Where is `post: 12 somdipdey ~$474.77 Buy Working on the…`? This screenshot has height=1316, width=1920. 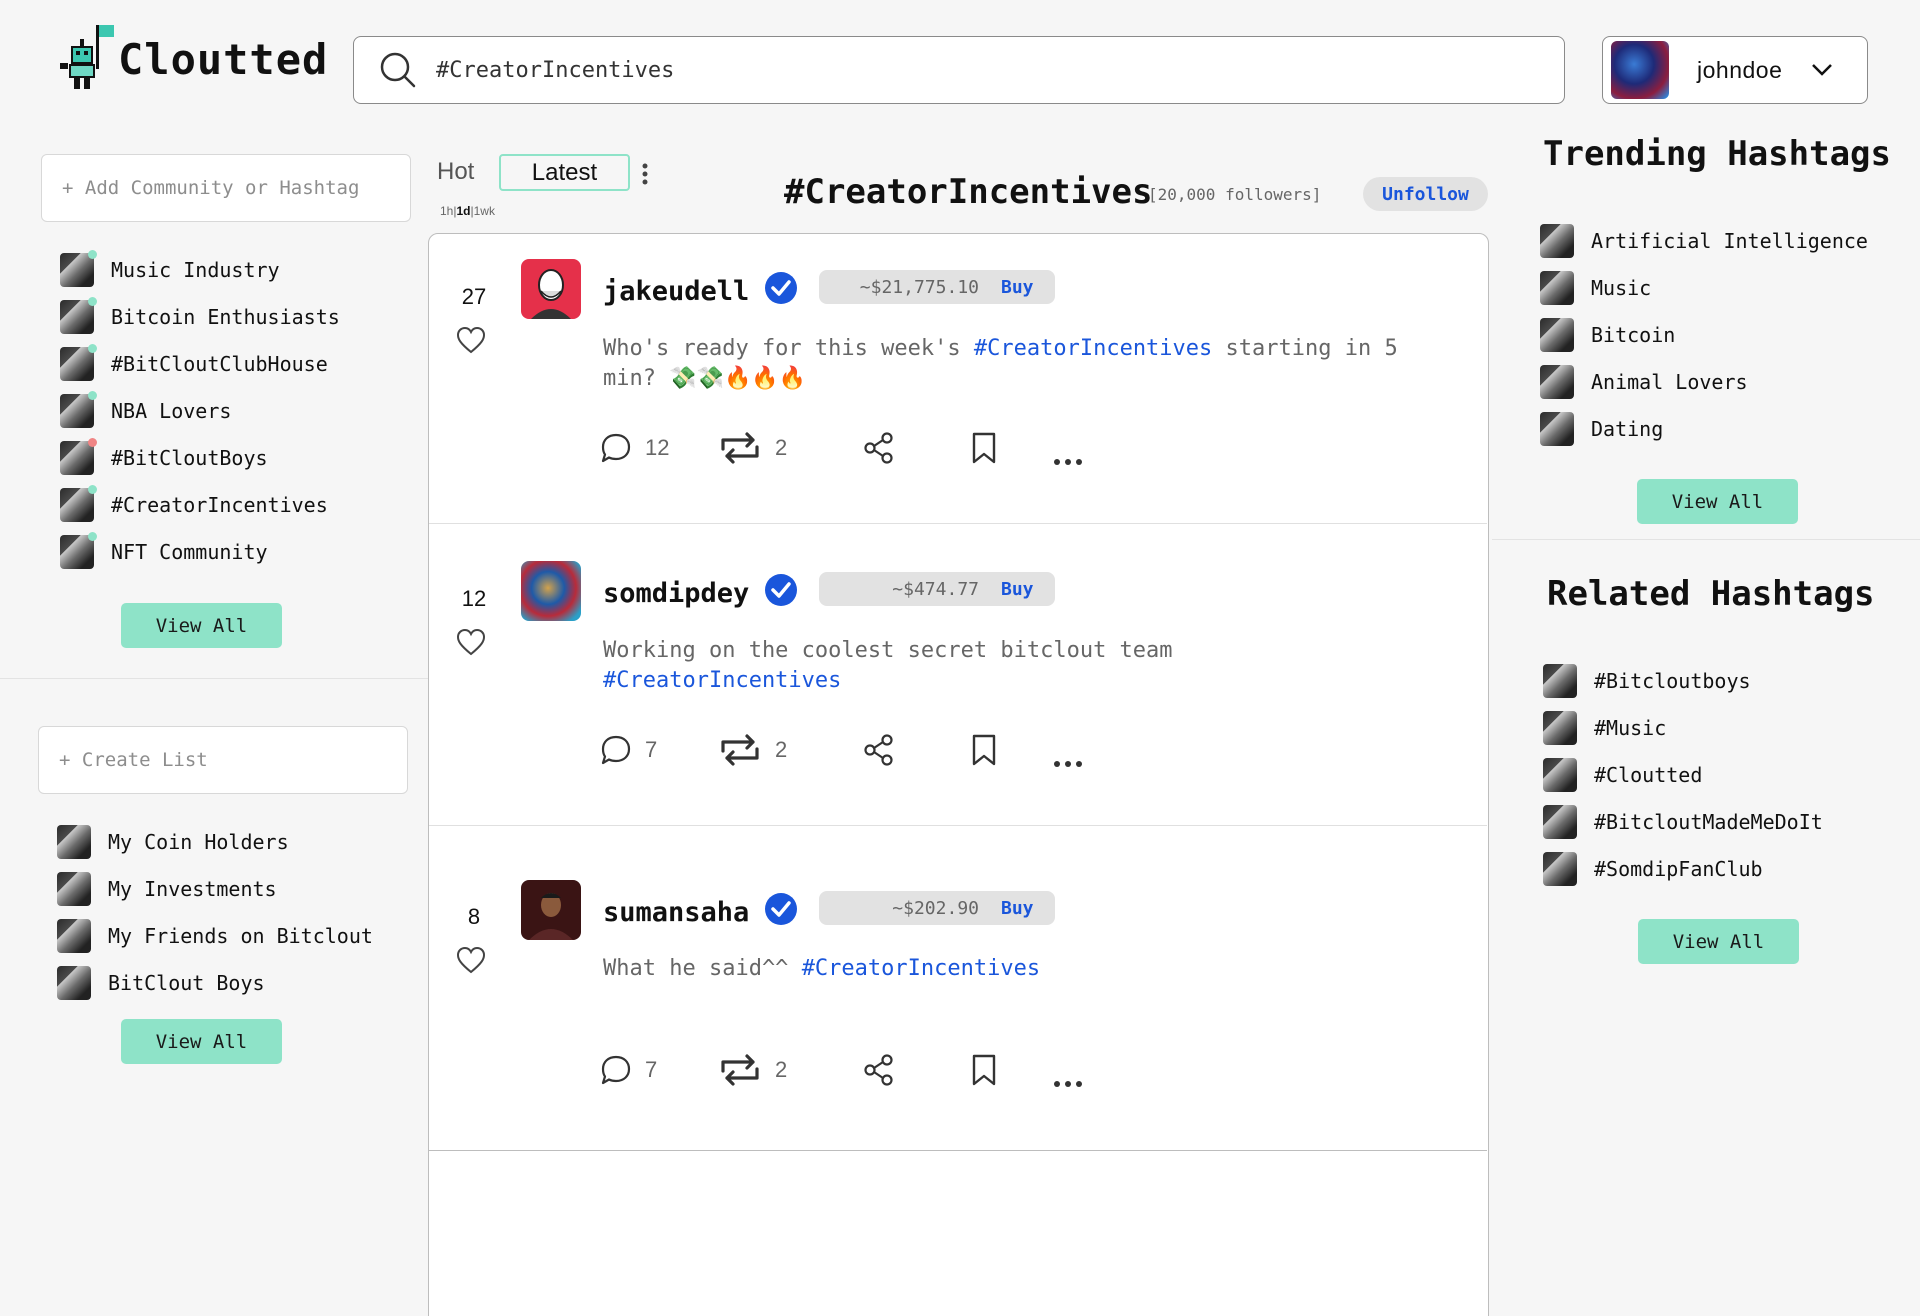
post: 12 somdipdey ~$474.77 Buy Working on the… is located at coordinates (958, 675).